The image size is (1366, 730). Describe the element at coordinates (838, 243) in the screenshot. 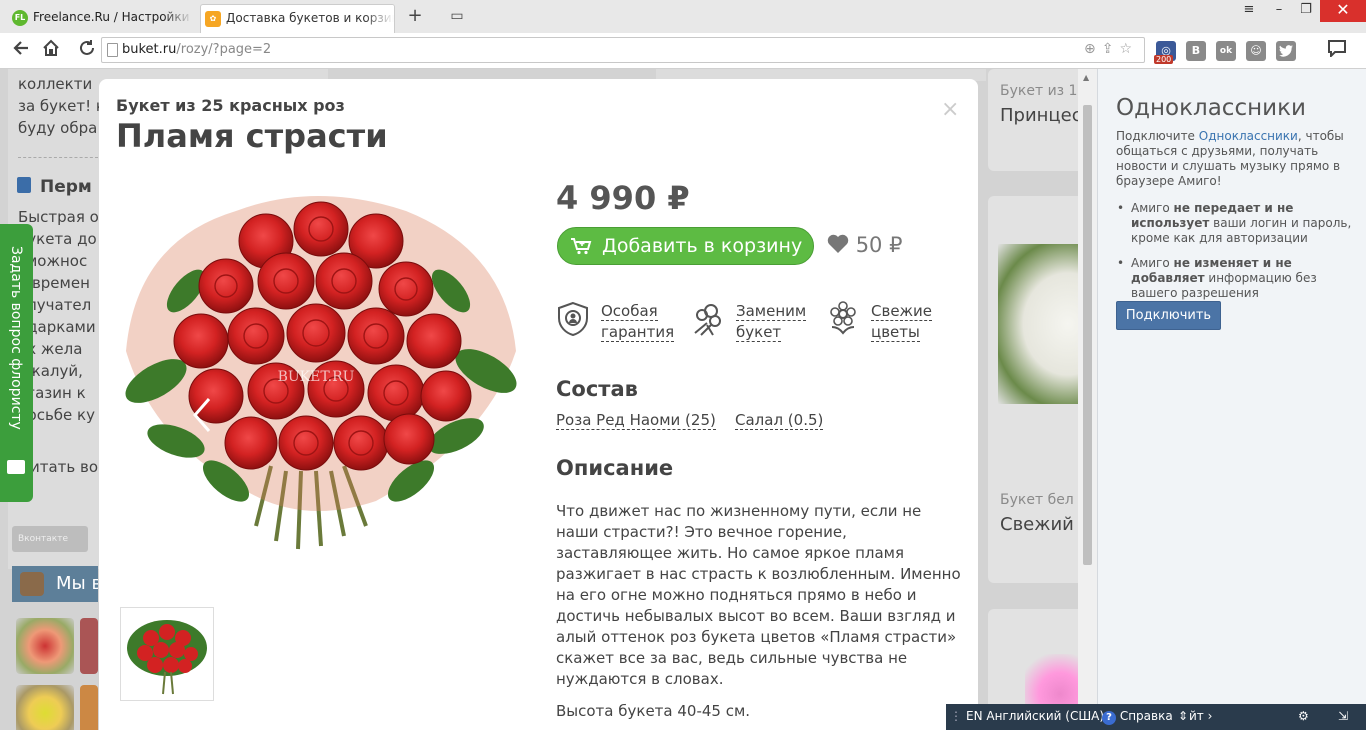

I see `heart-icon` at that location.